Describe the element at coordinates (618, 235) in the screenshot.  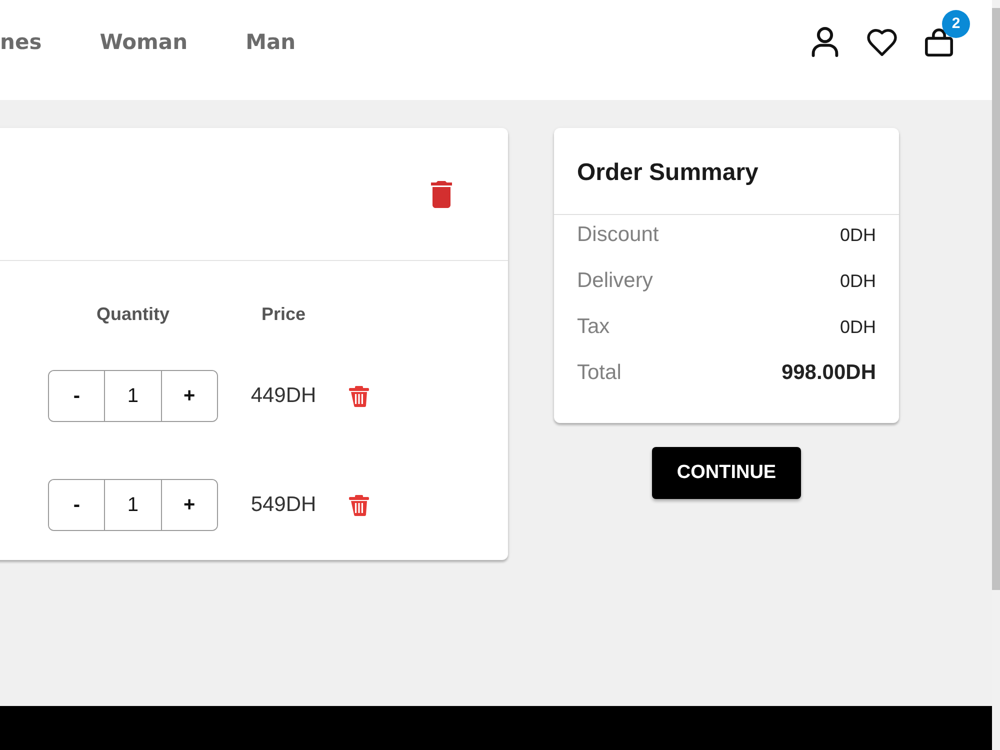
I see `summary-label: Discount` at that location.